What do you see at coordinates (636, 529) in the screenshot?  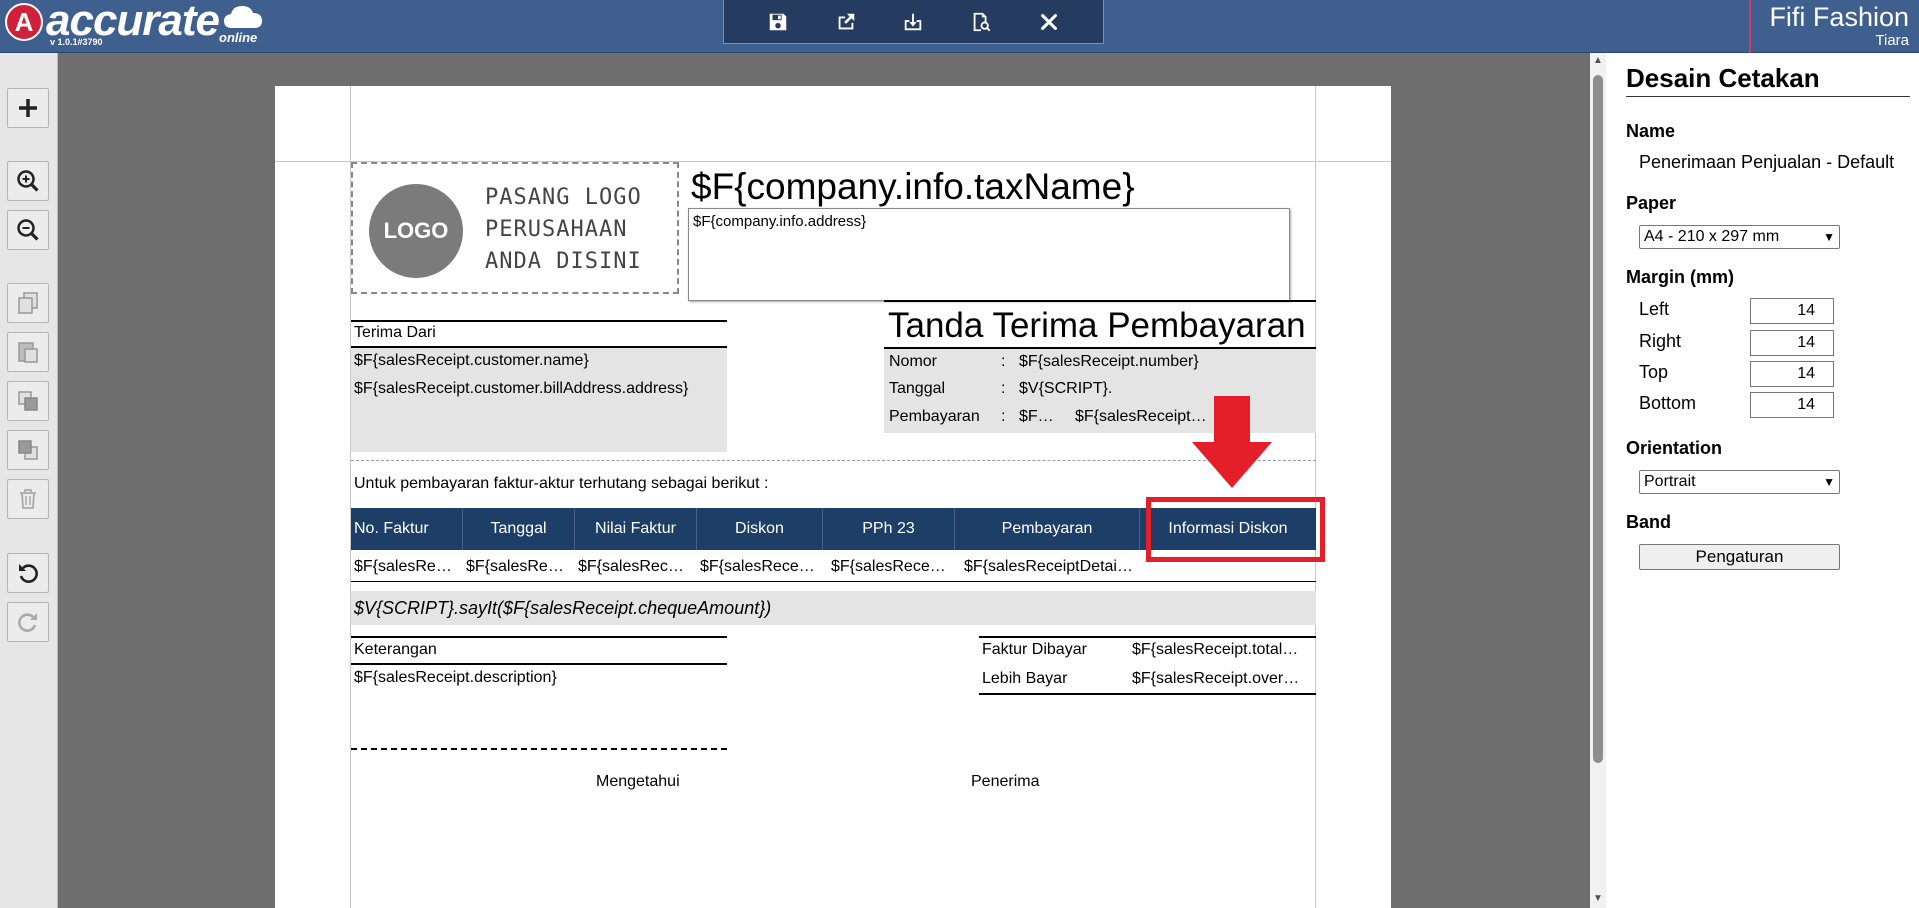 I see `column-header: Nilai Faktur` at bounding box center [636, 529].